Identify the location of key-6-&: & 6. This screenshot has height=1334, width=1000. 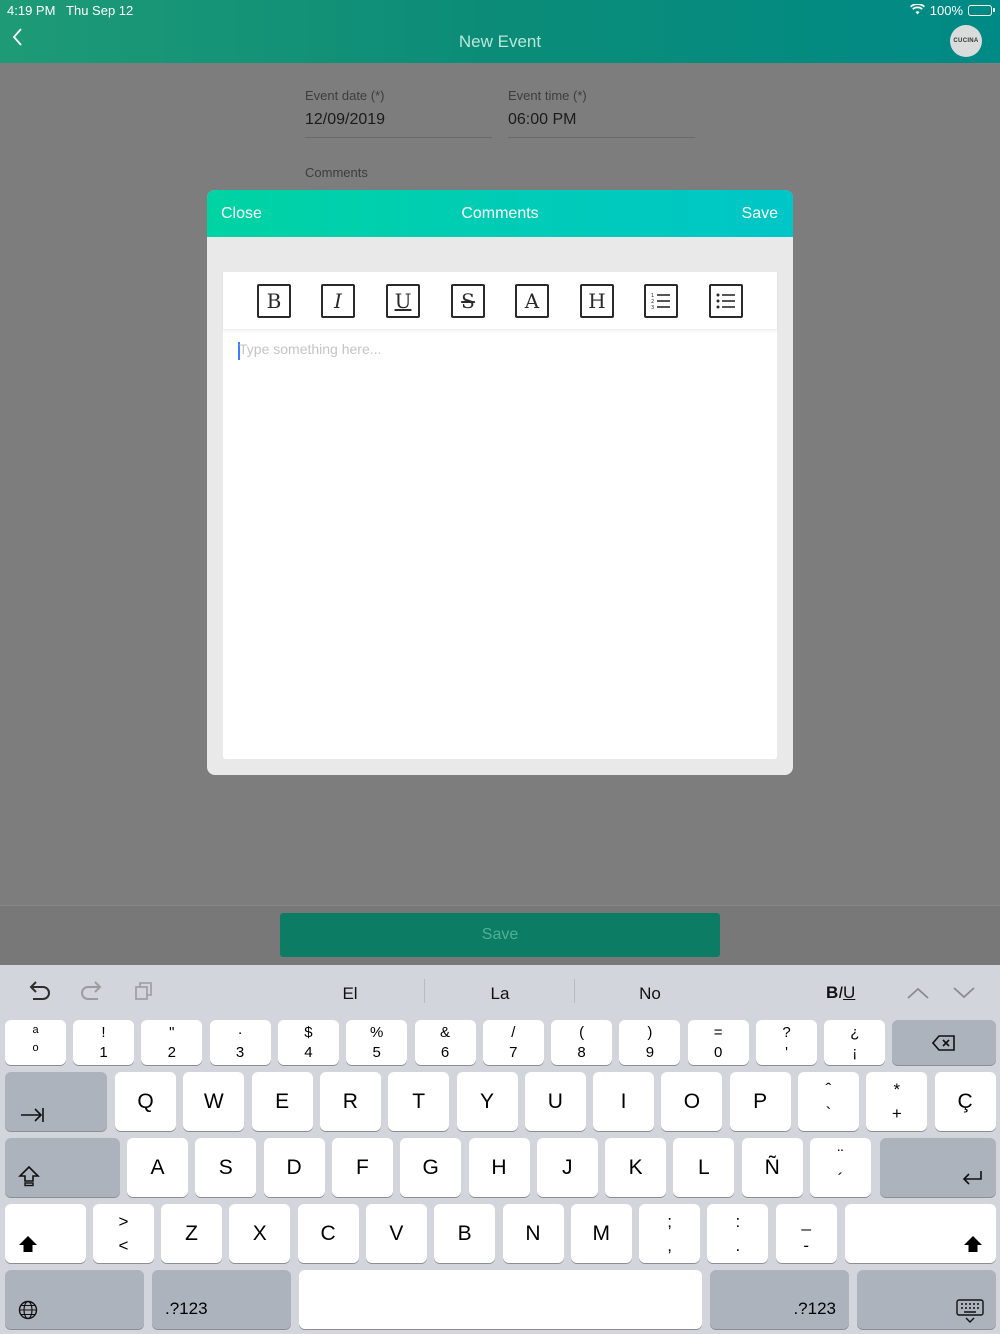
(445, 1042).